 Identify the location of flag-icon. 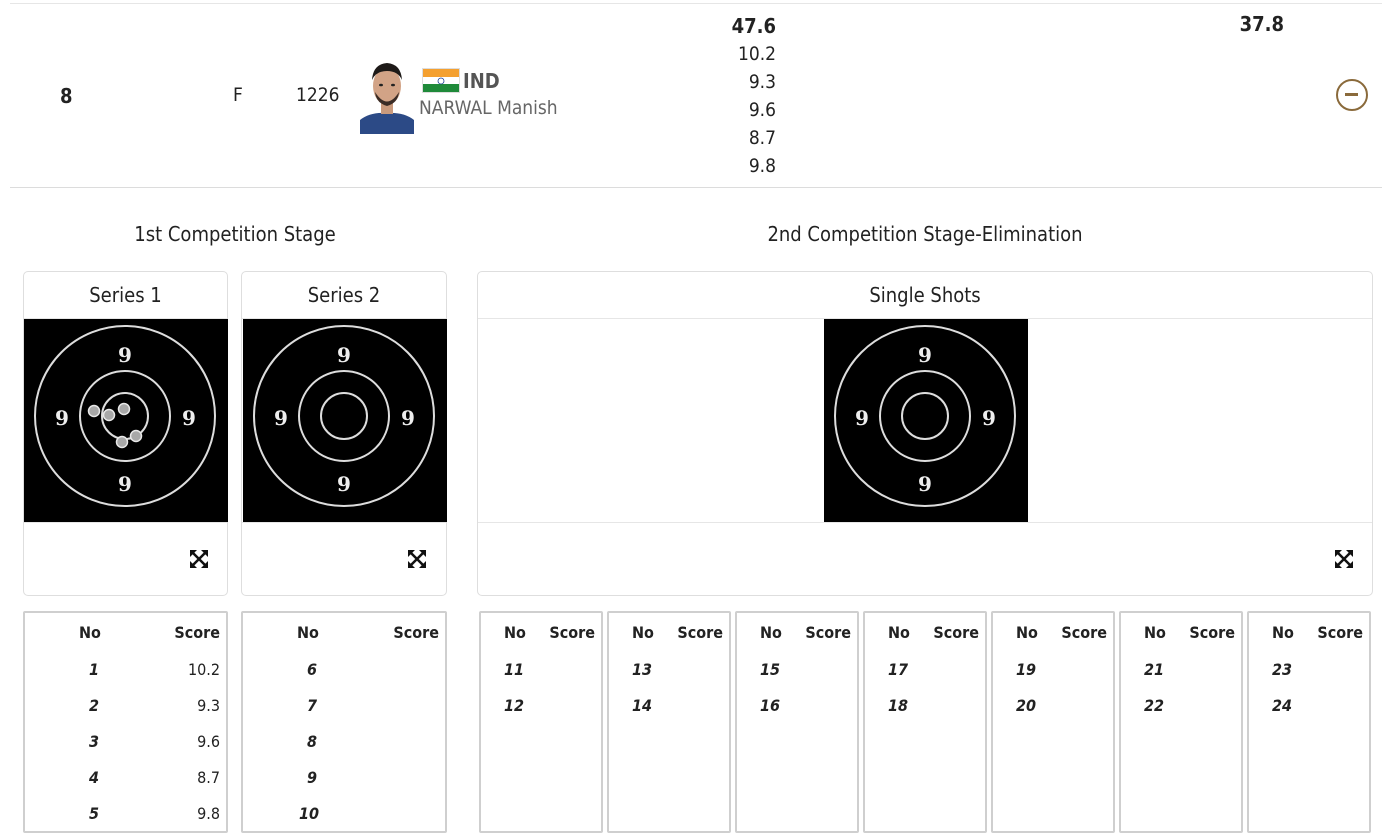
(441, 80).